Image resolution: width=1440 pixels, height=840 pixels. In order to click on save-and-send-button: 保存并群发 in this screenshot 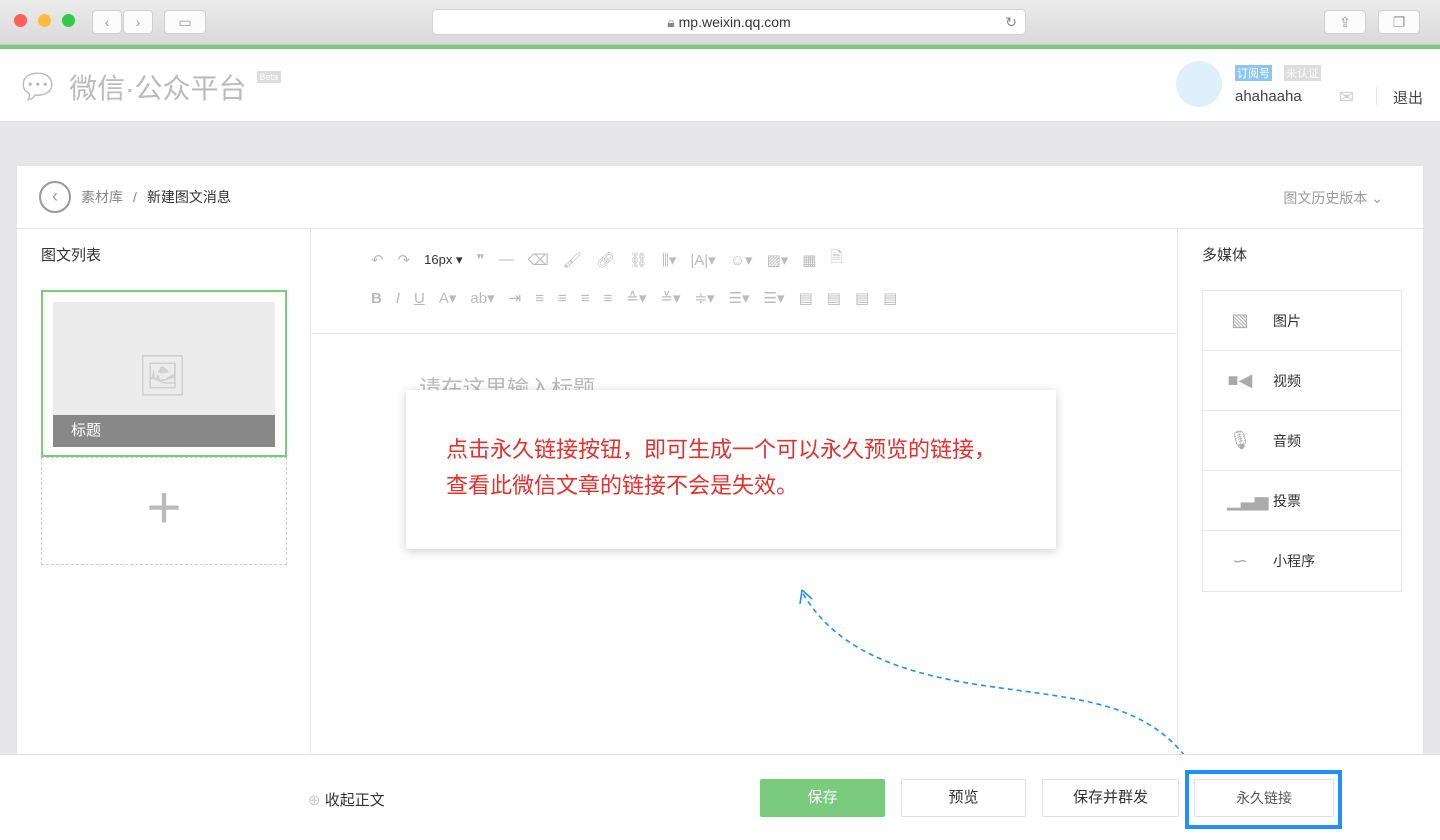, I will do `click(1110, 798)`.